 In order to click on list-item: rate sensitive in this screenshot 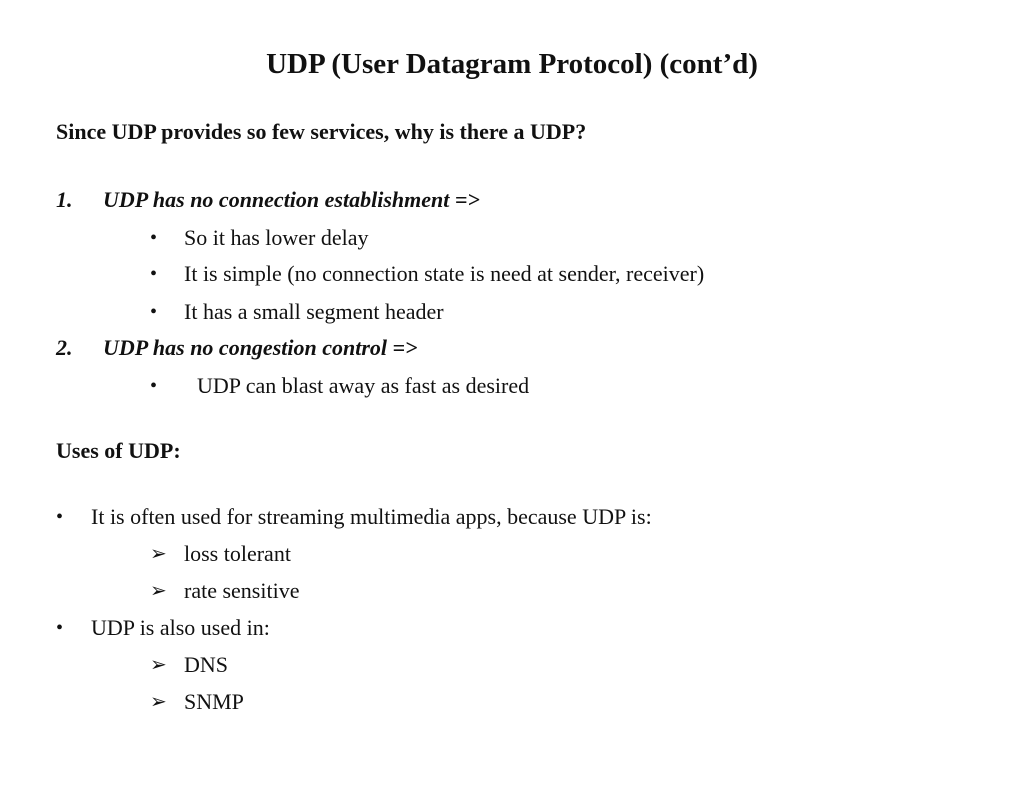, I will do `click(242, 590)`.